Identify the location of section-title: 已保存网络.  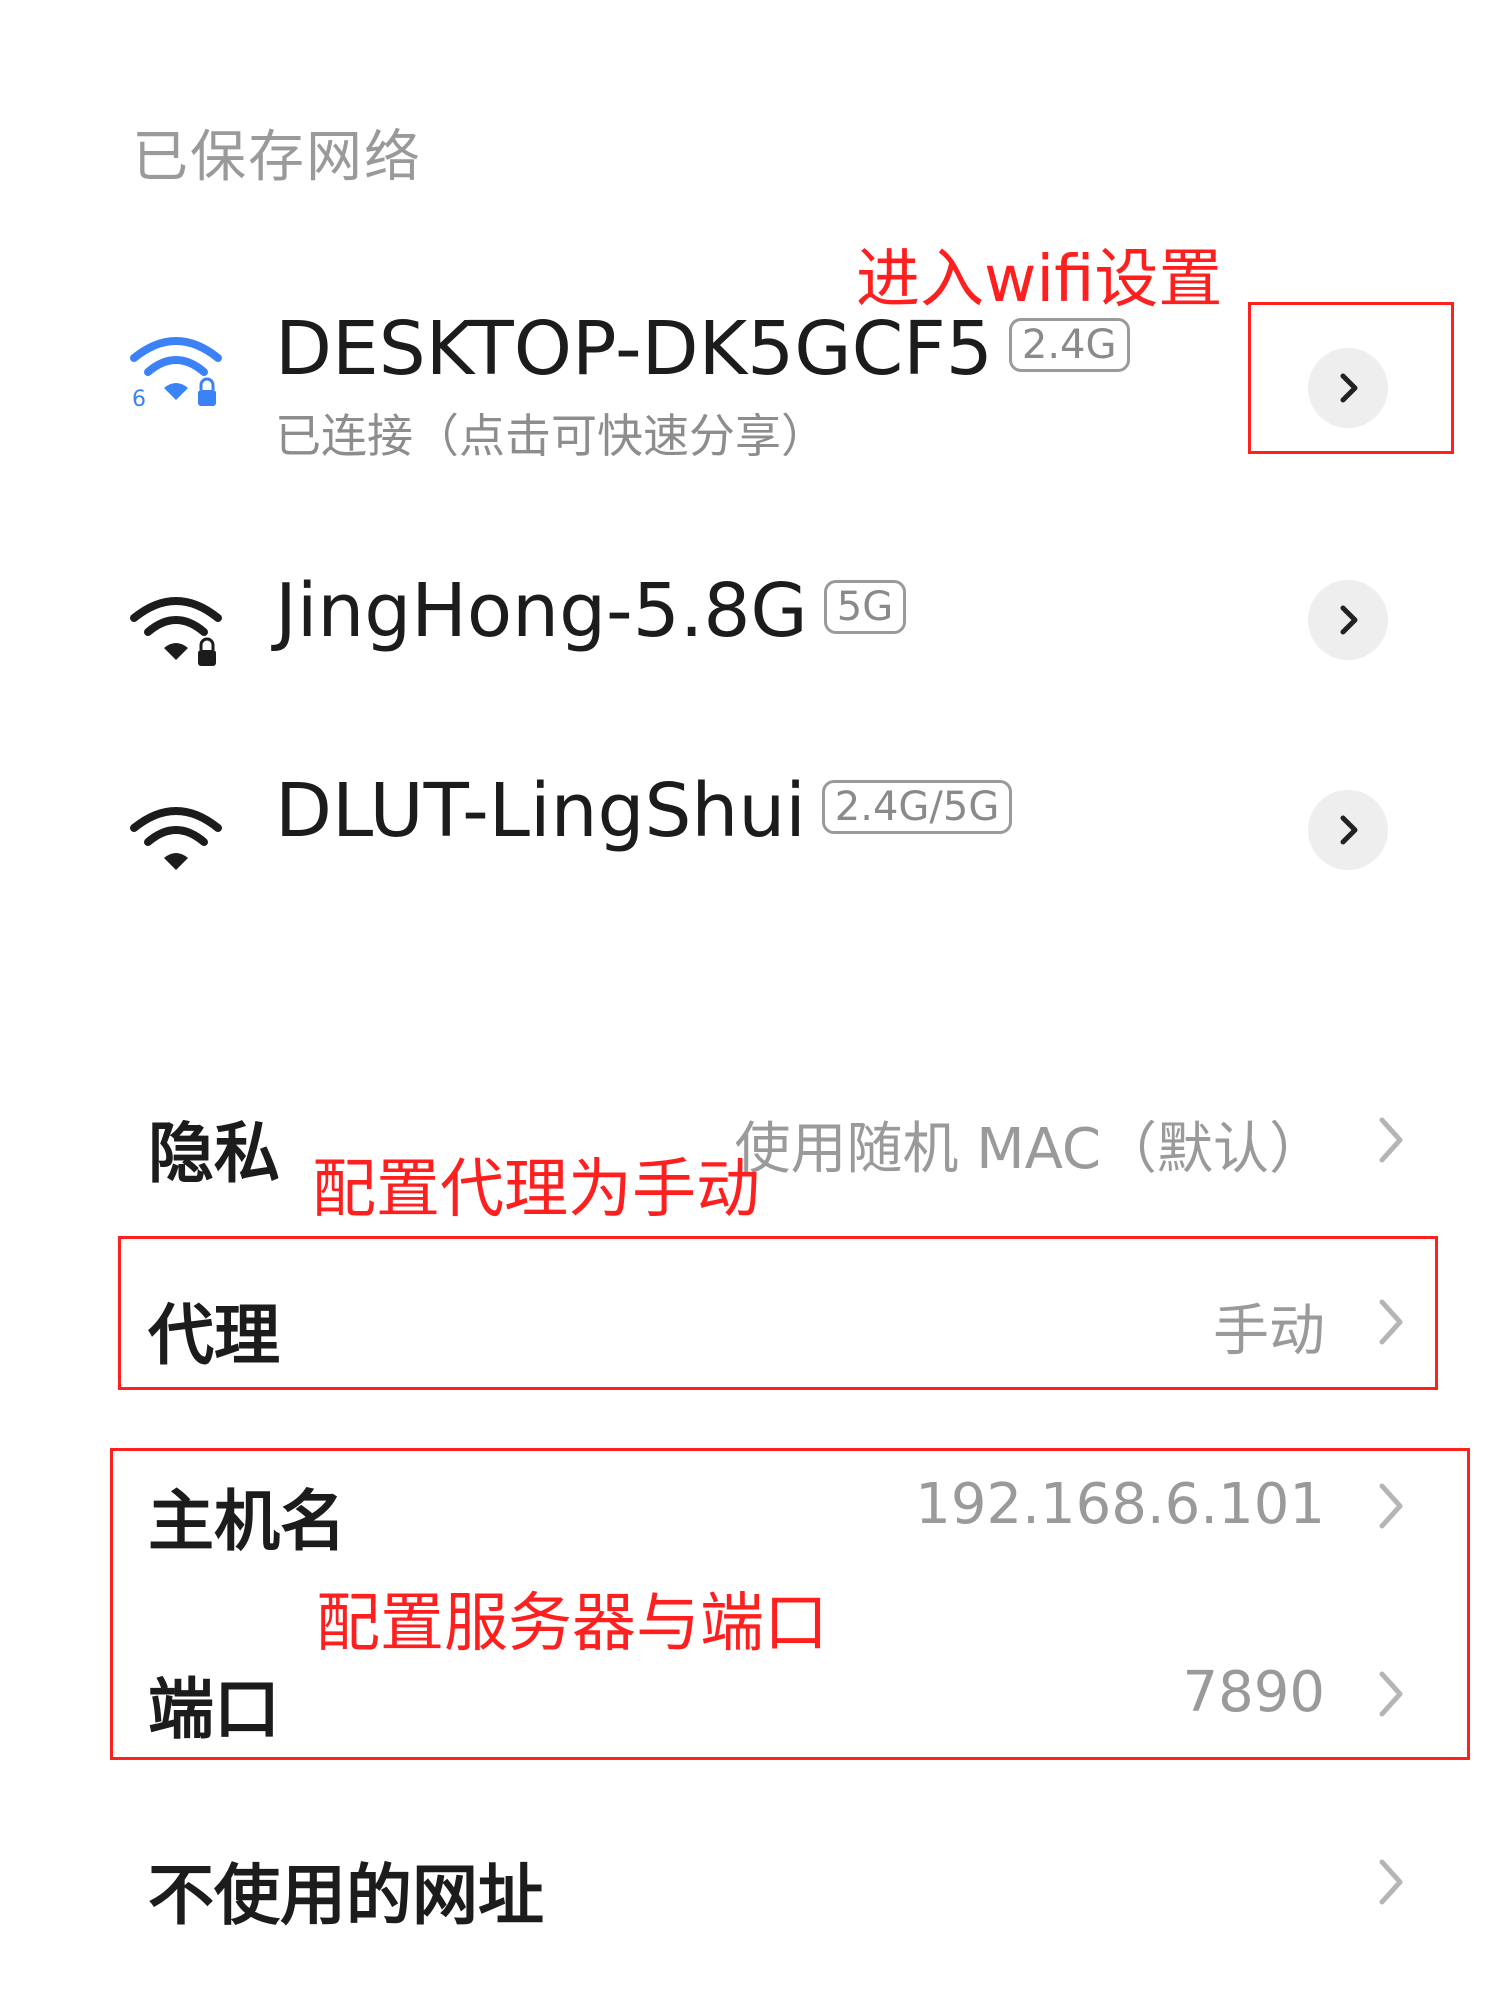
(277, 157).